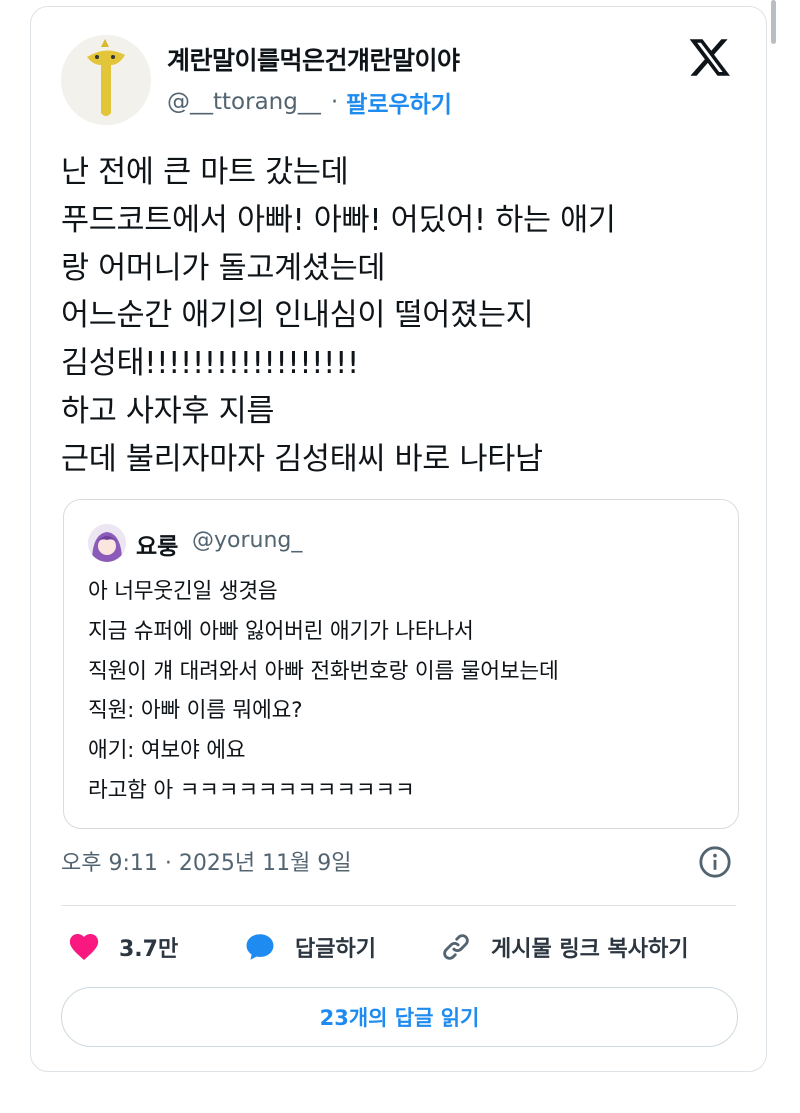 This screenshot has width=800, height=1113. What do you see at coordinates (715, 862) in the screenshot?
I see `info-icon` at bounding box center [715, 862].